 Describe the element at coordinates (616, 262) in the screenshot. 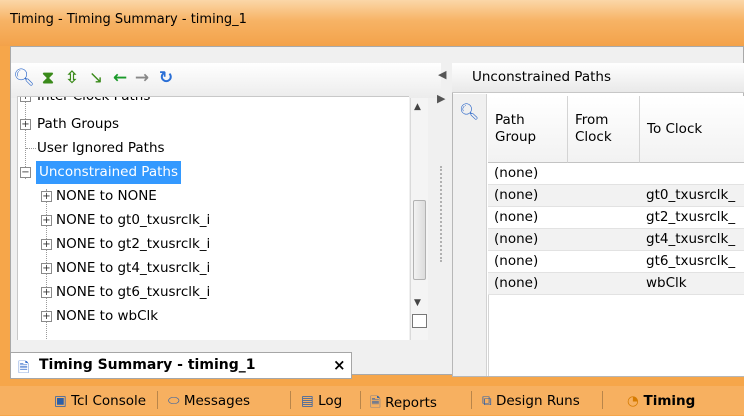

I see `table-row: (none) gt6_txusrclk_` at that location.